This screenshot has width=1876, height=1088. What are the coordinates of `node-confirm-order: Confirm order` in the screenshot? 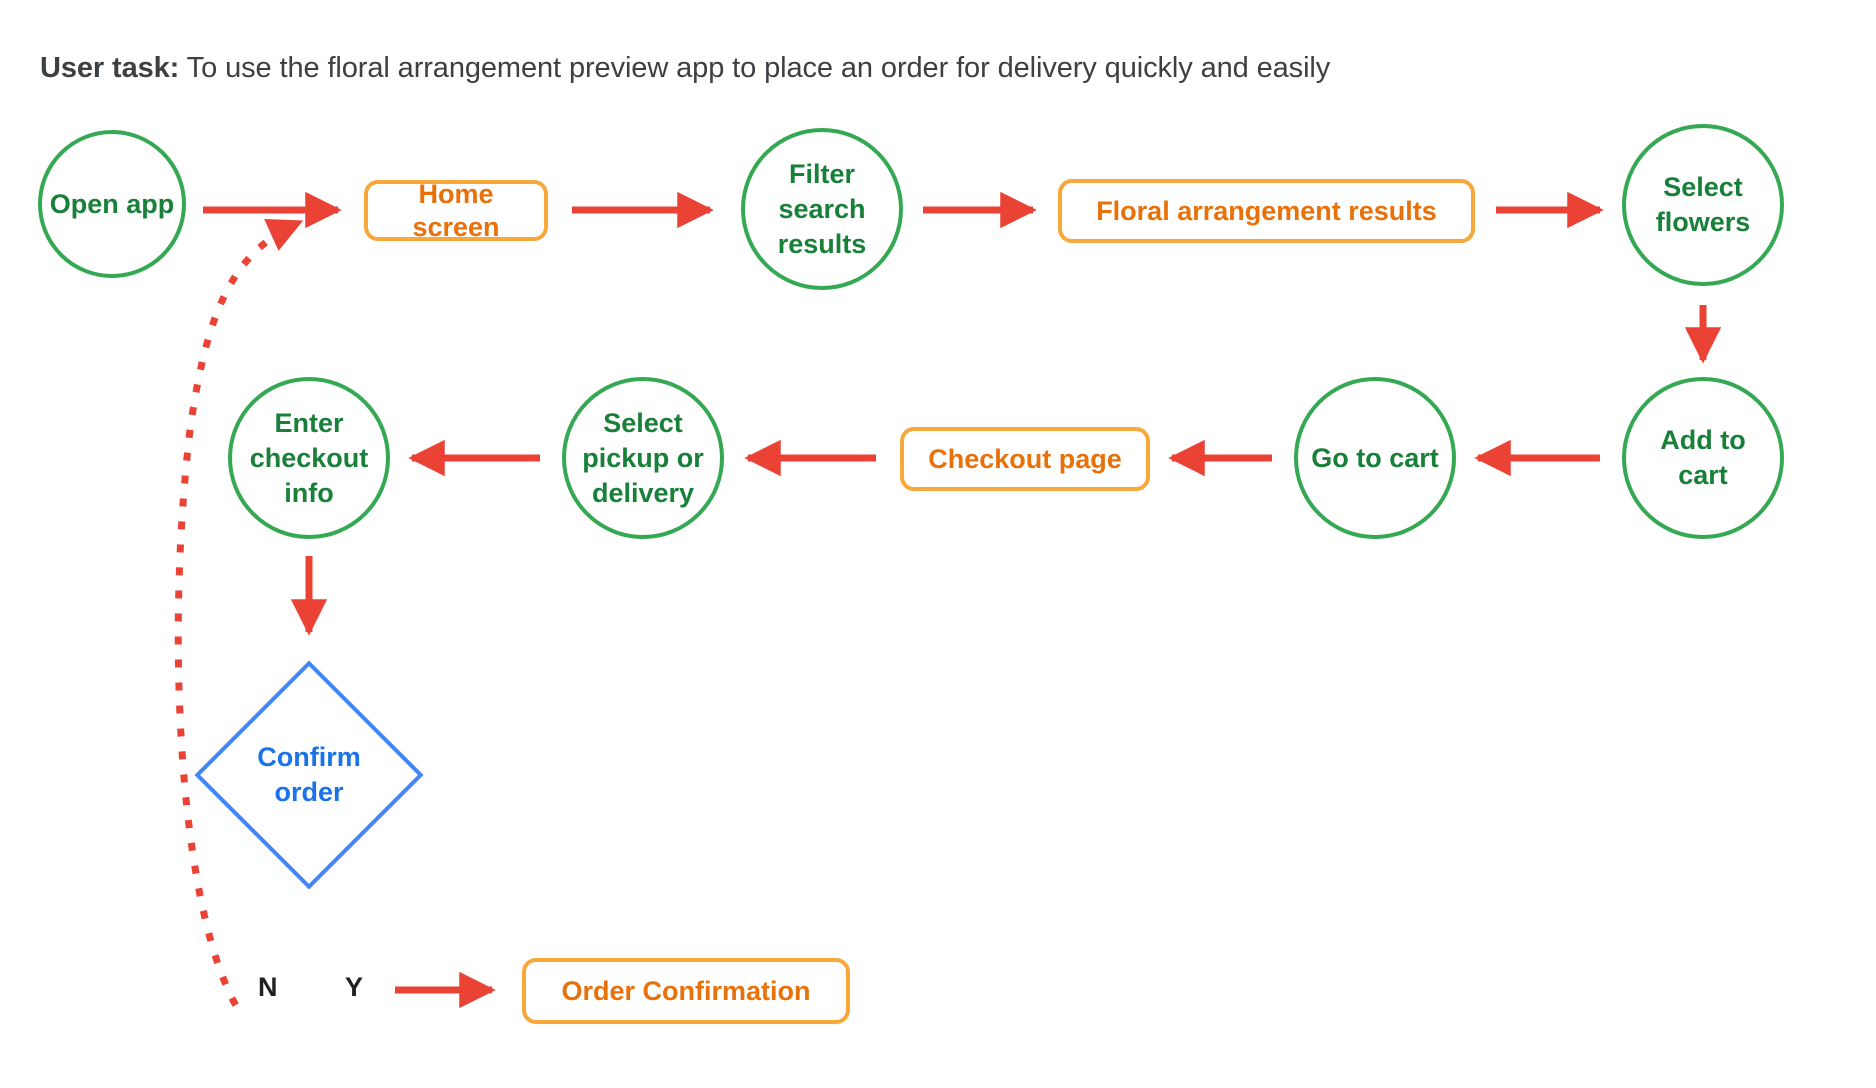 It's located at (309, 775).